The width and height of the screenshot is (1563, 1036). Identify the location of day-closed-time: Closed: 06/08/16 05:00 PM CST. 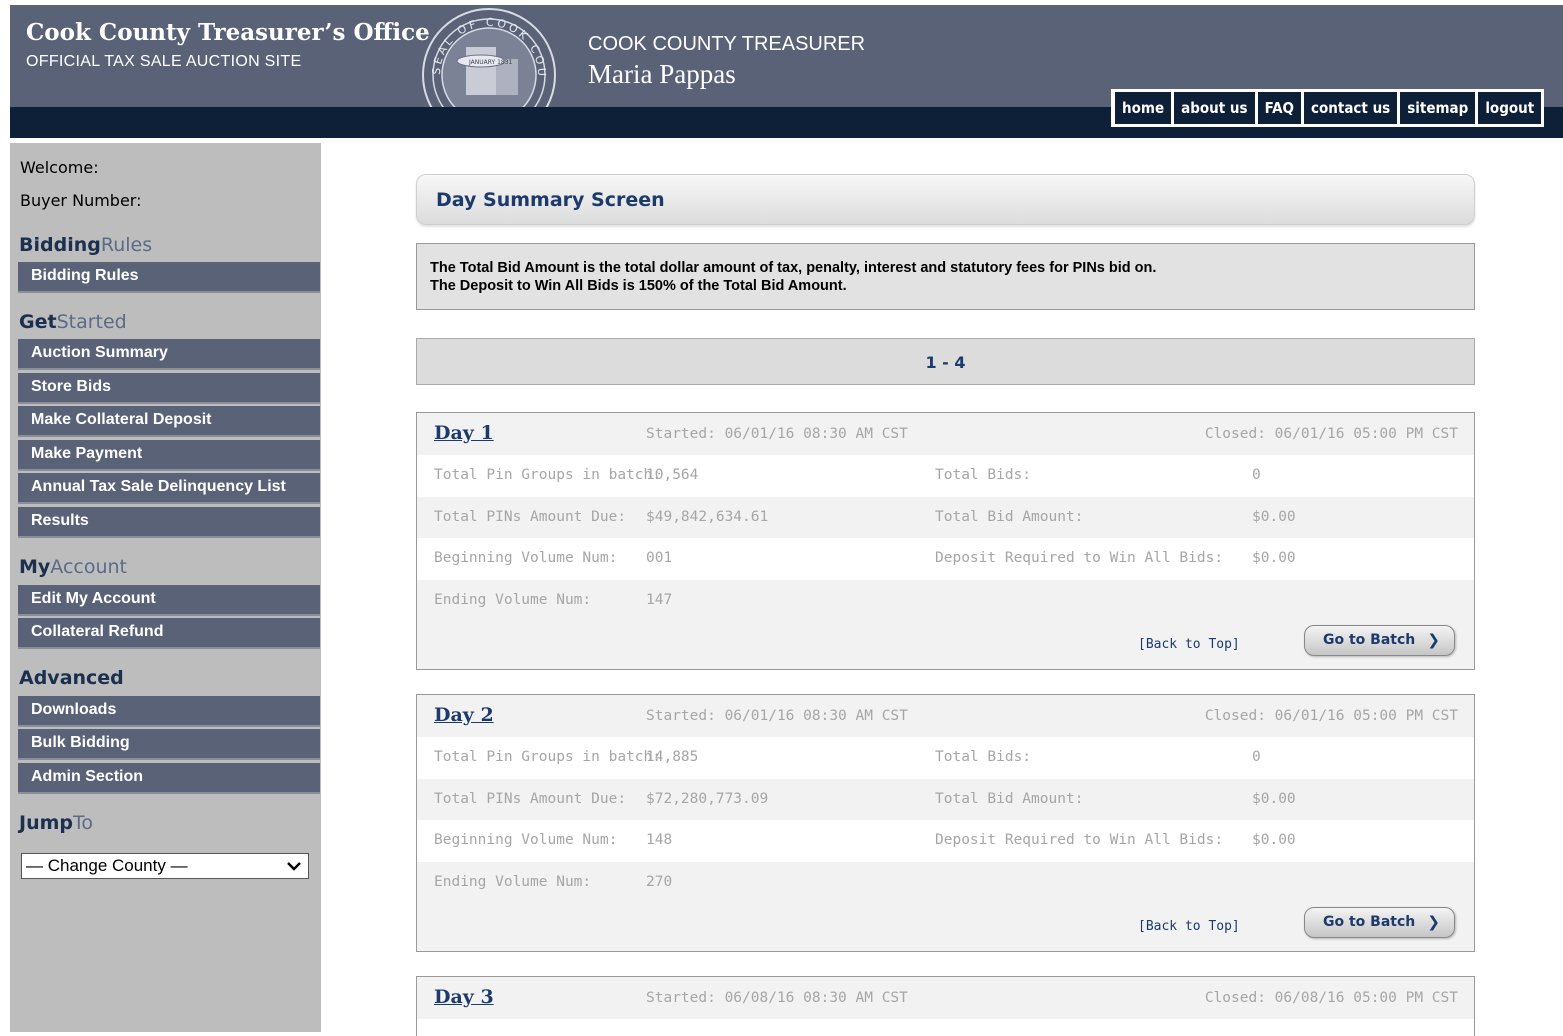
(1331, 998).